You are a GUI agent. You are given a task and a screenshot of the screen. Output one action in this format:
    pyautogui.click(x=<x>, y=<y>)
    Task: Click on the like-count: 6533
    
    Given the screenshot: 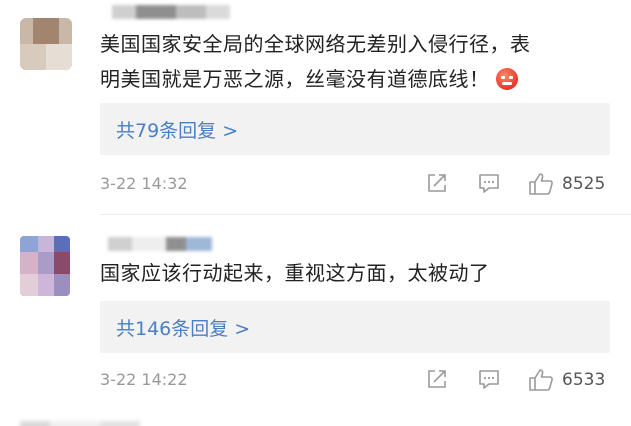 What is the action you would take?
    pyautogui.click(x=584, y=380)
    